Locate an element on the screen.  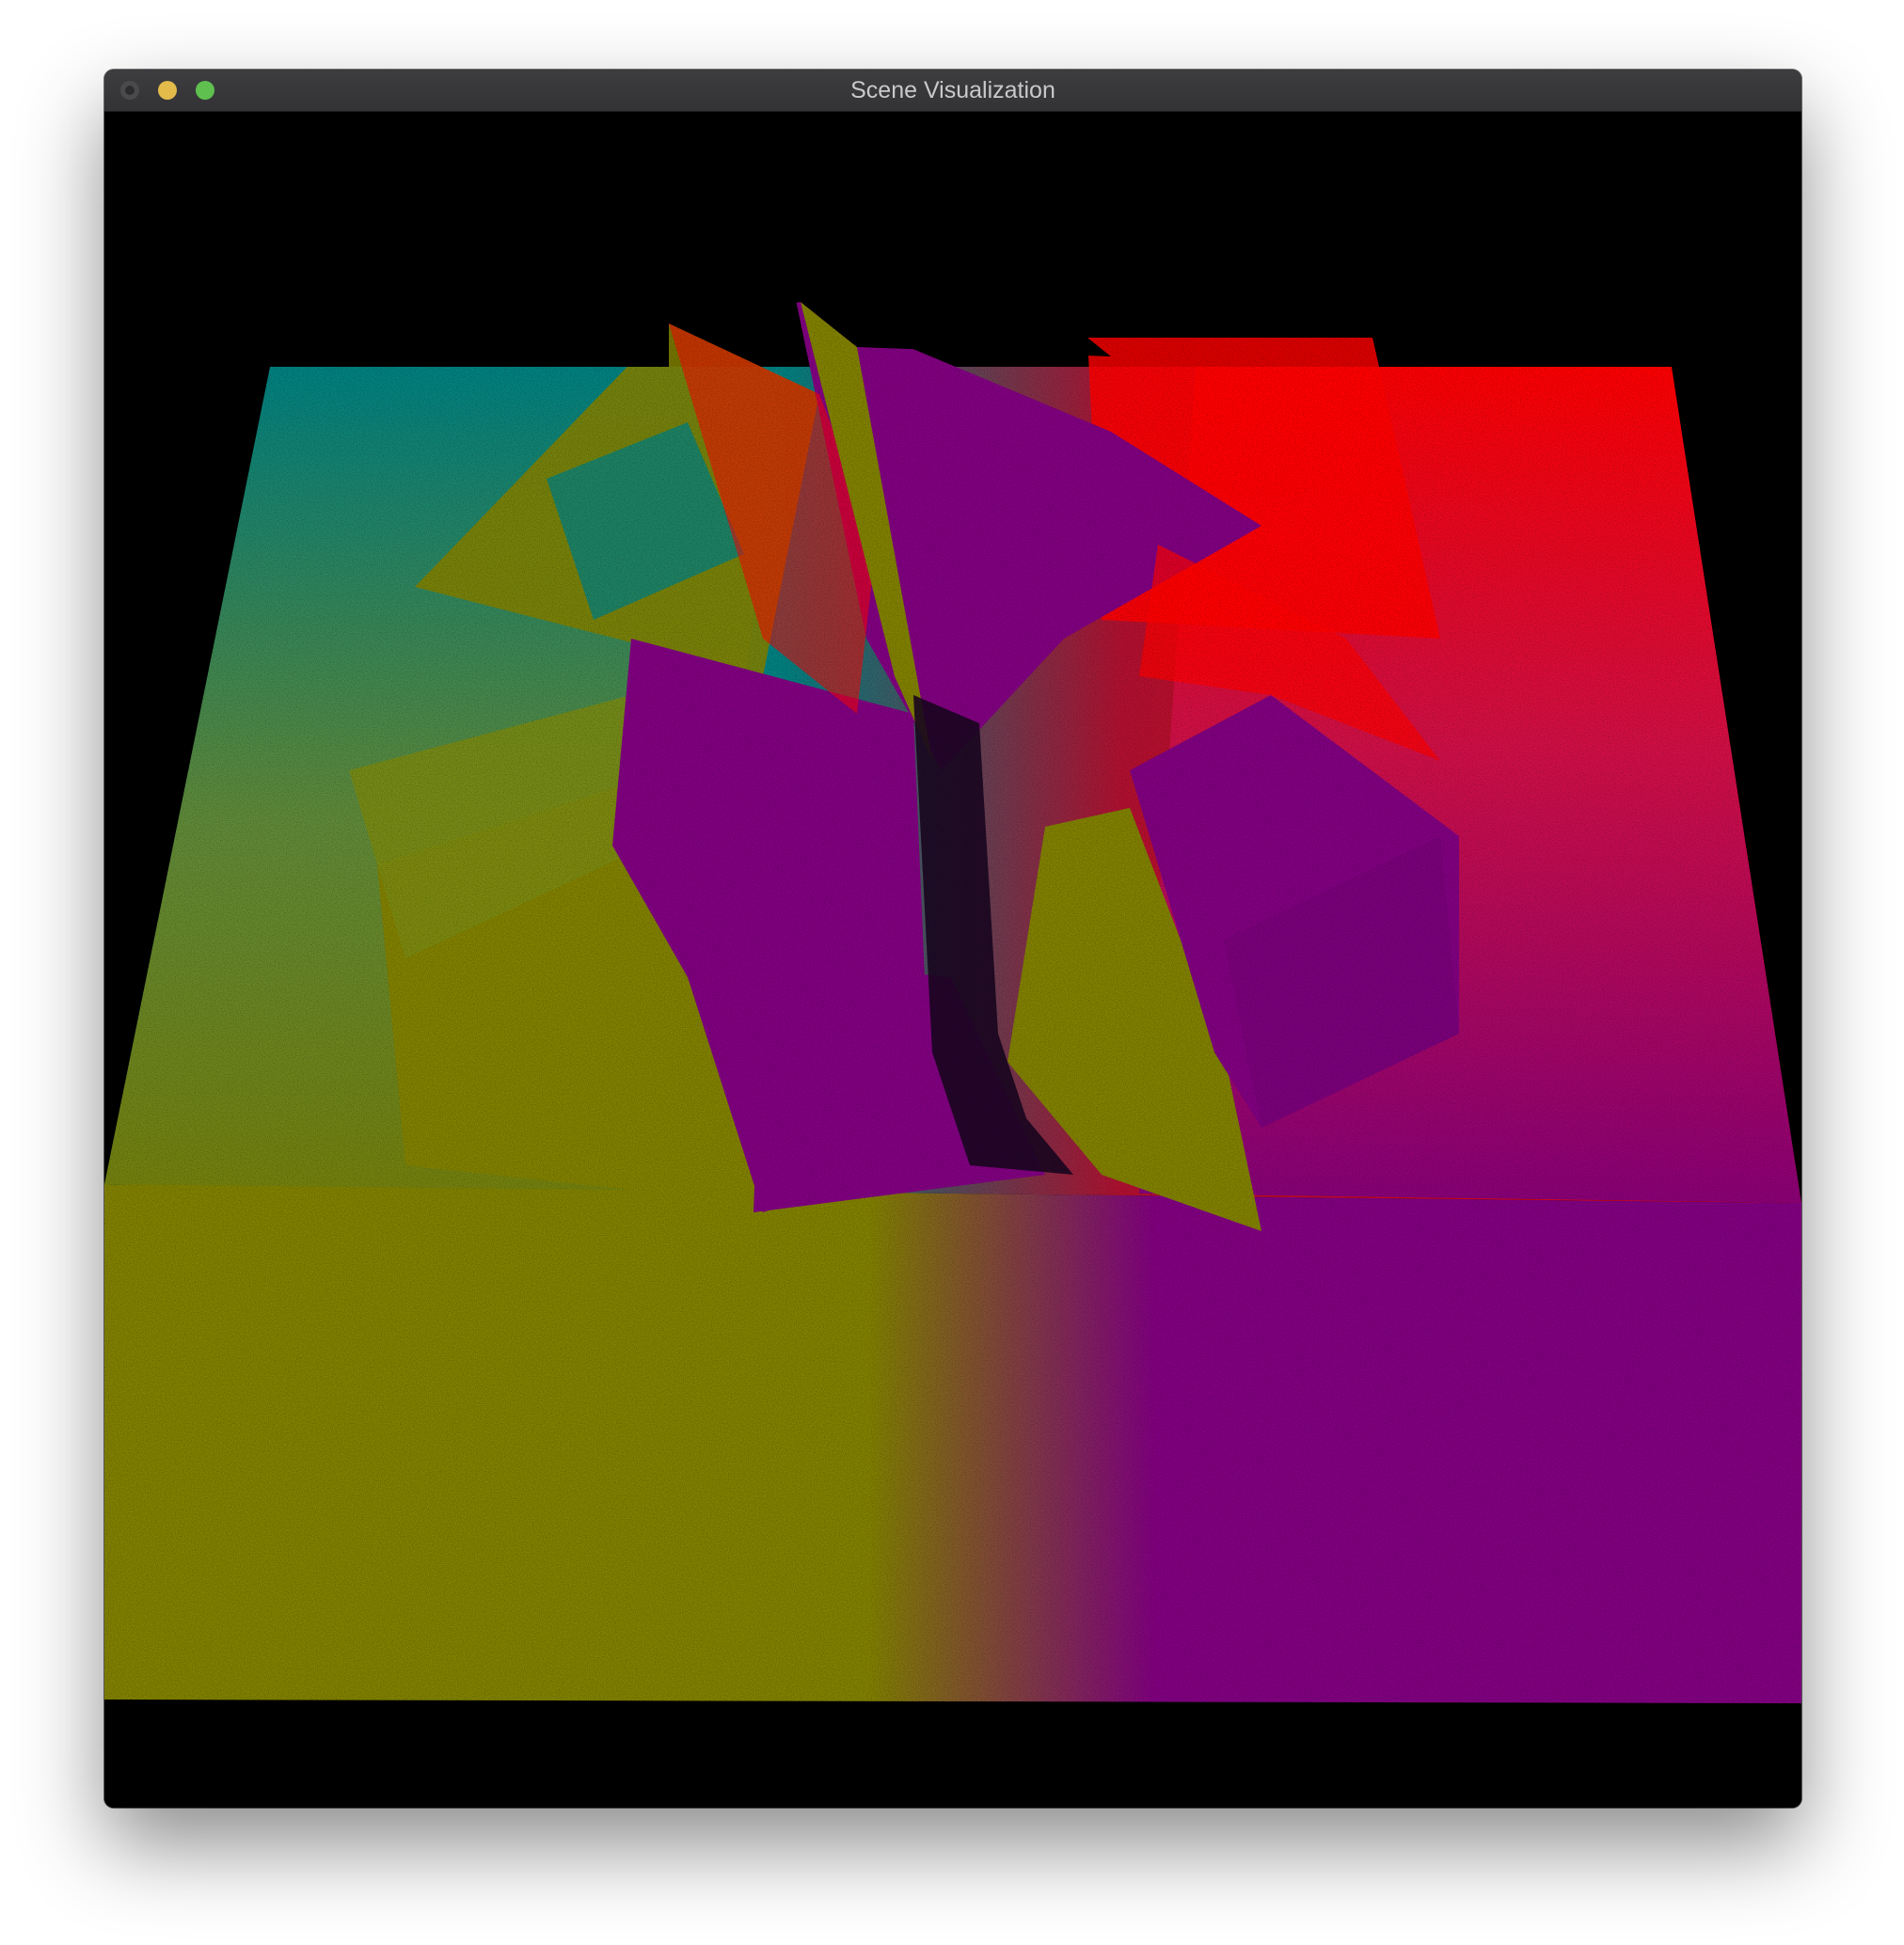
title-bar: Scene Visualization is located at coordinates (952, 91).